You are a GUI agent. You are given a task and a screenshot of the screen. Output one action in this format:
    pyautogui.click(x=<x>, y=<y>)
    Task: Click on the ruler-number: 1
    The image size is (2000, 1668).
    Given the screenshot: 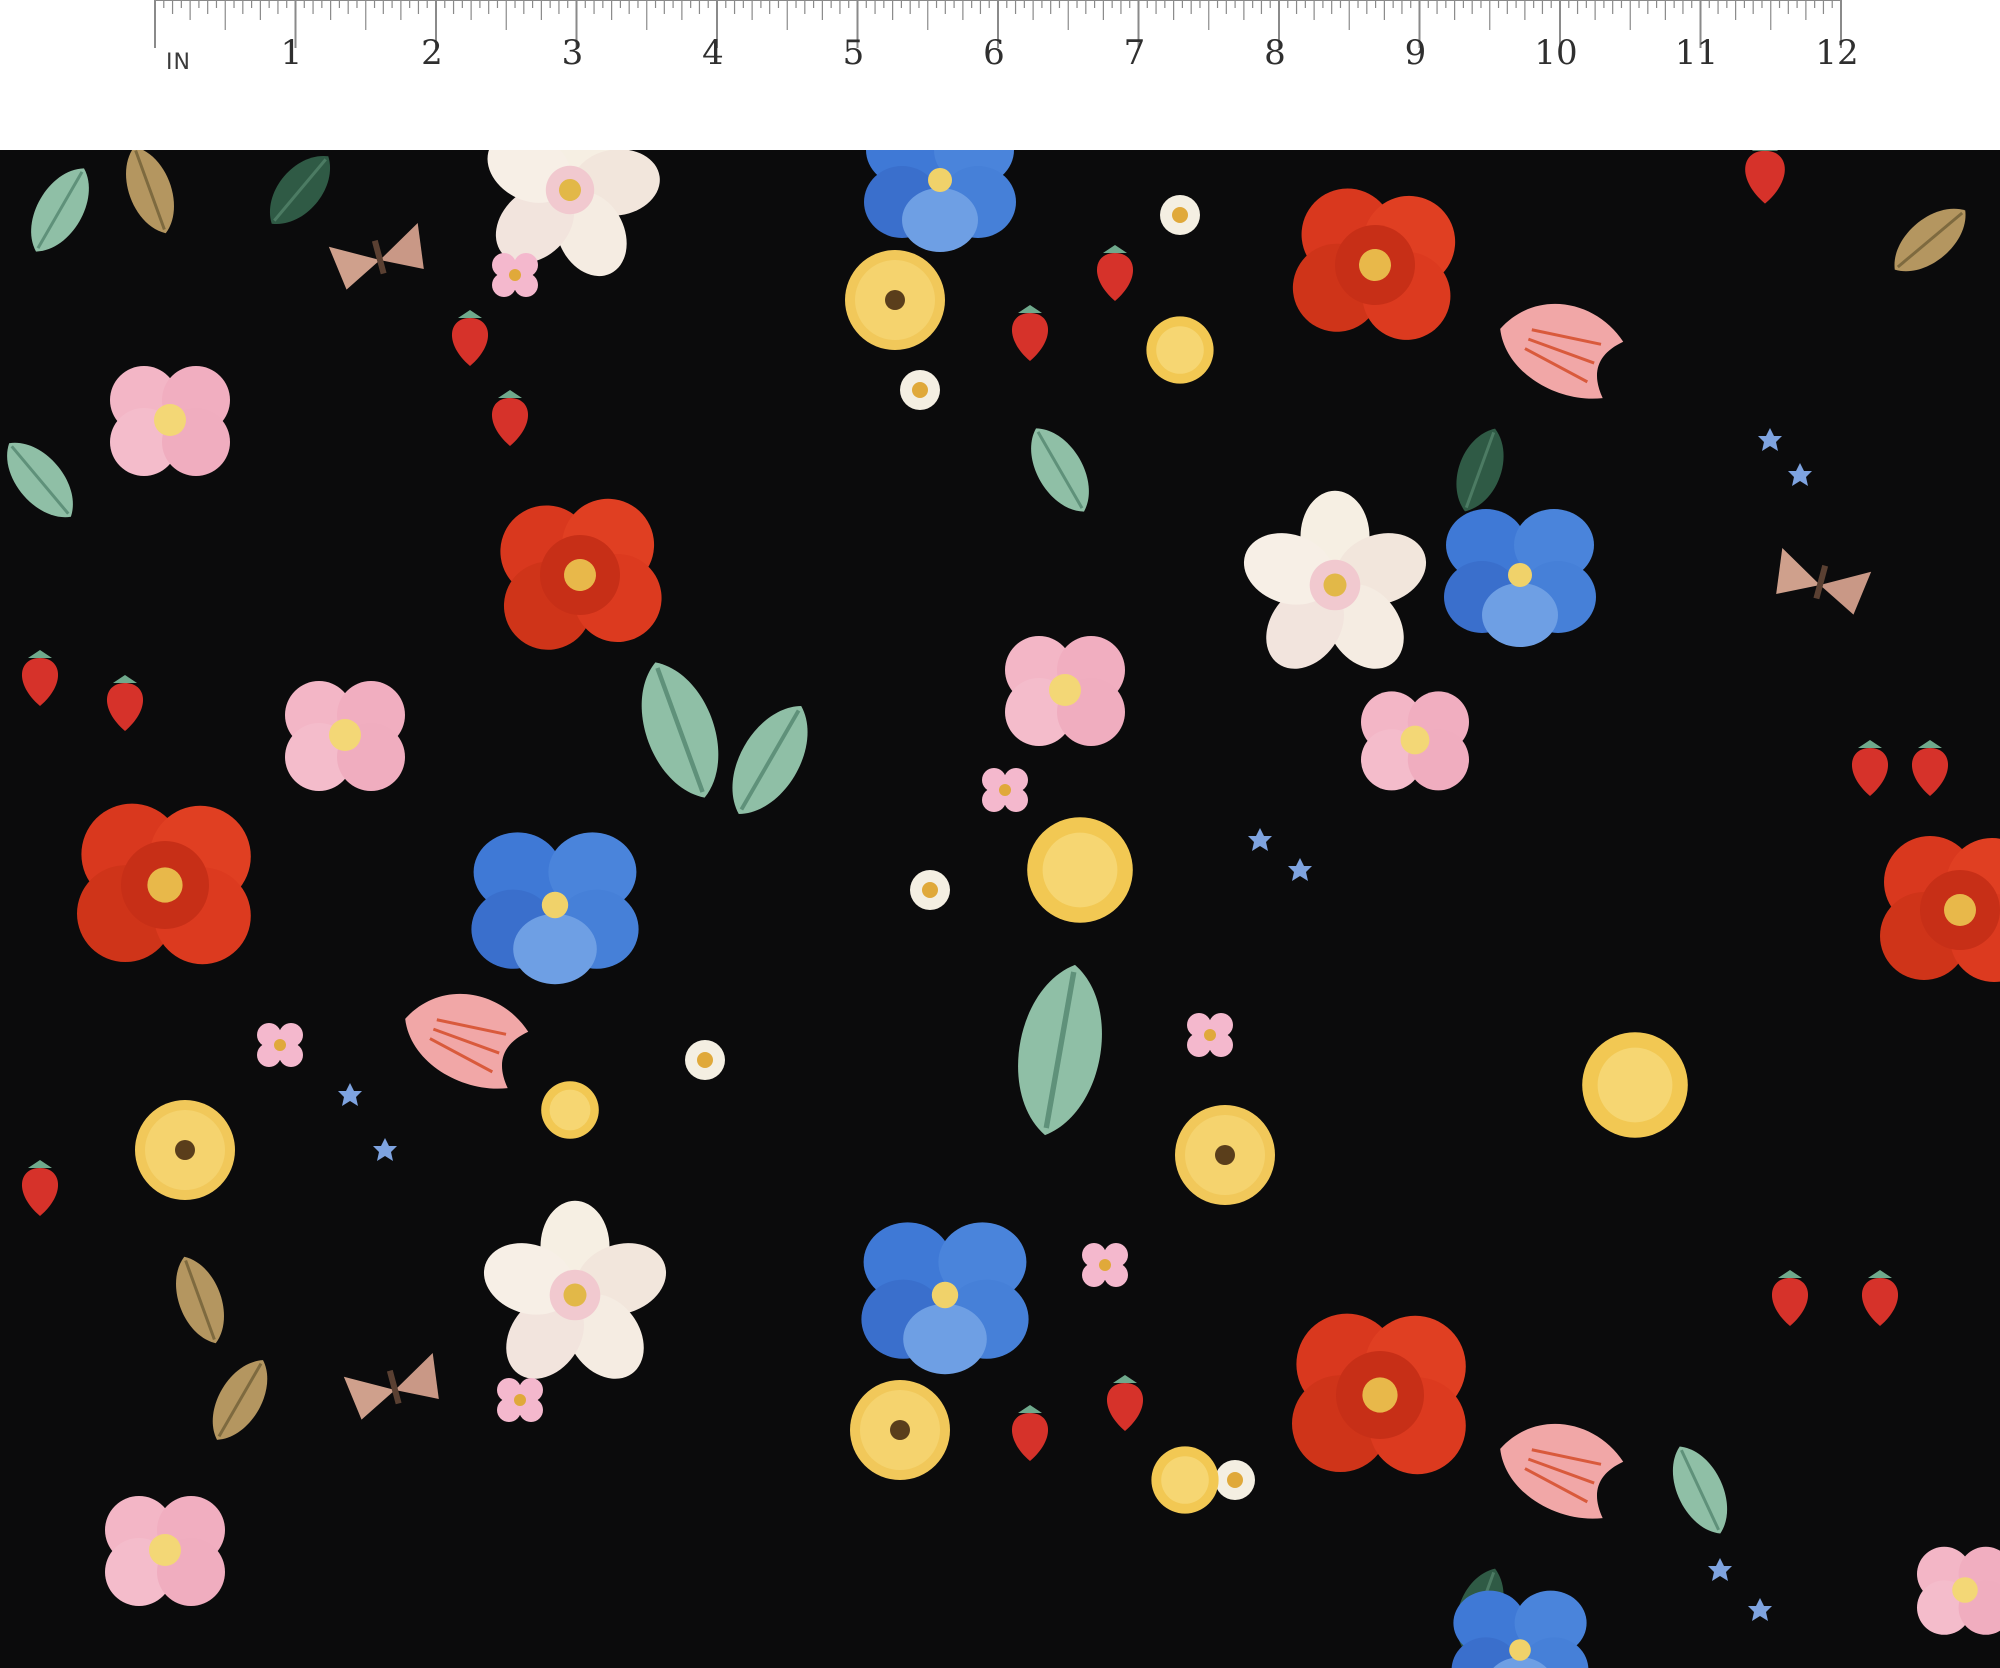 What is the action you would take?
    pyautogui.click(x=291, y=53)
    